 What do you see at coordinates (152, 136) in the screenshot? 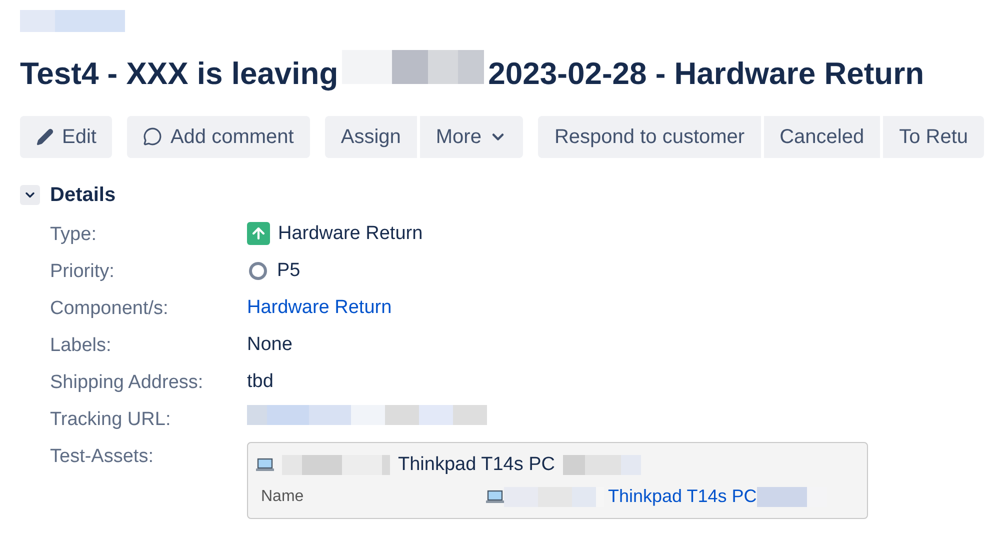
I see `speech-bubble-icon` at bounding box center [152, 136].